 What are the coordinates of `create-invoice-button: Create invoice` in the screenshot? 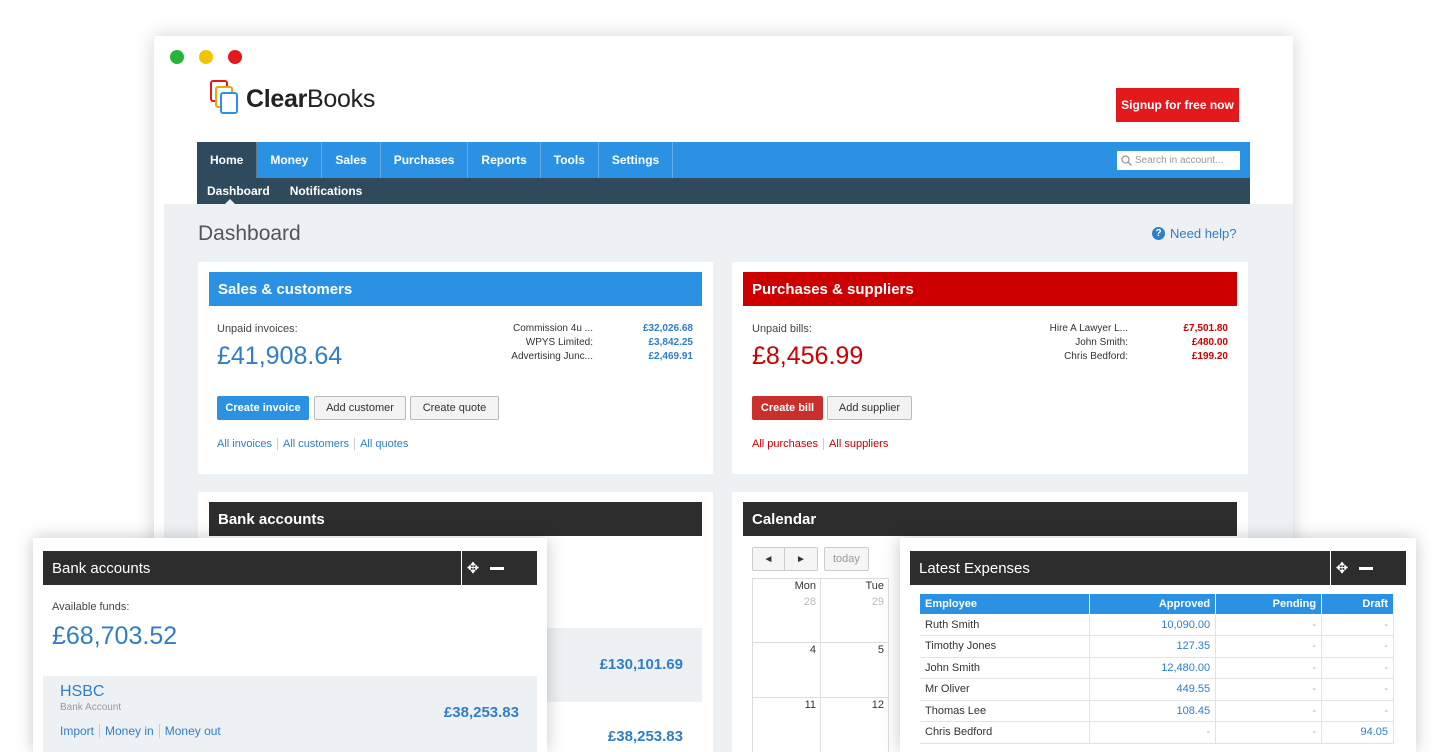 It's located at (263, 408).